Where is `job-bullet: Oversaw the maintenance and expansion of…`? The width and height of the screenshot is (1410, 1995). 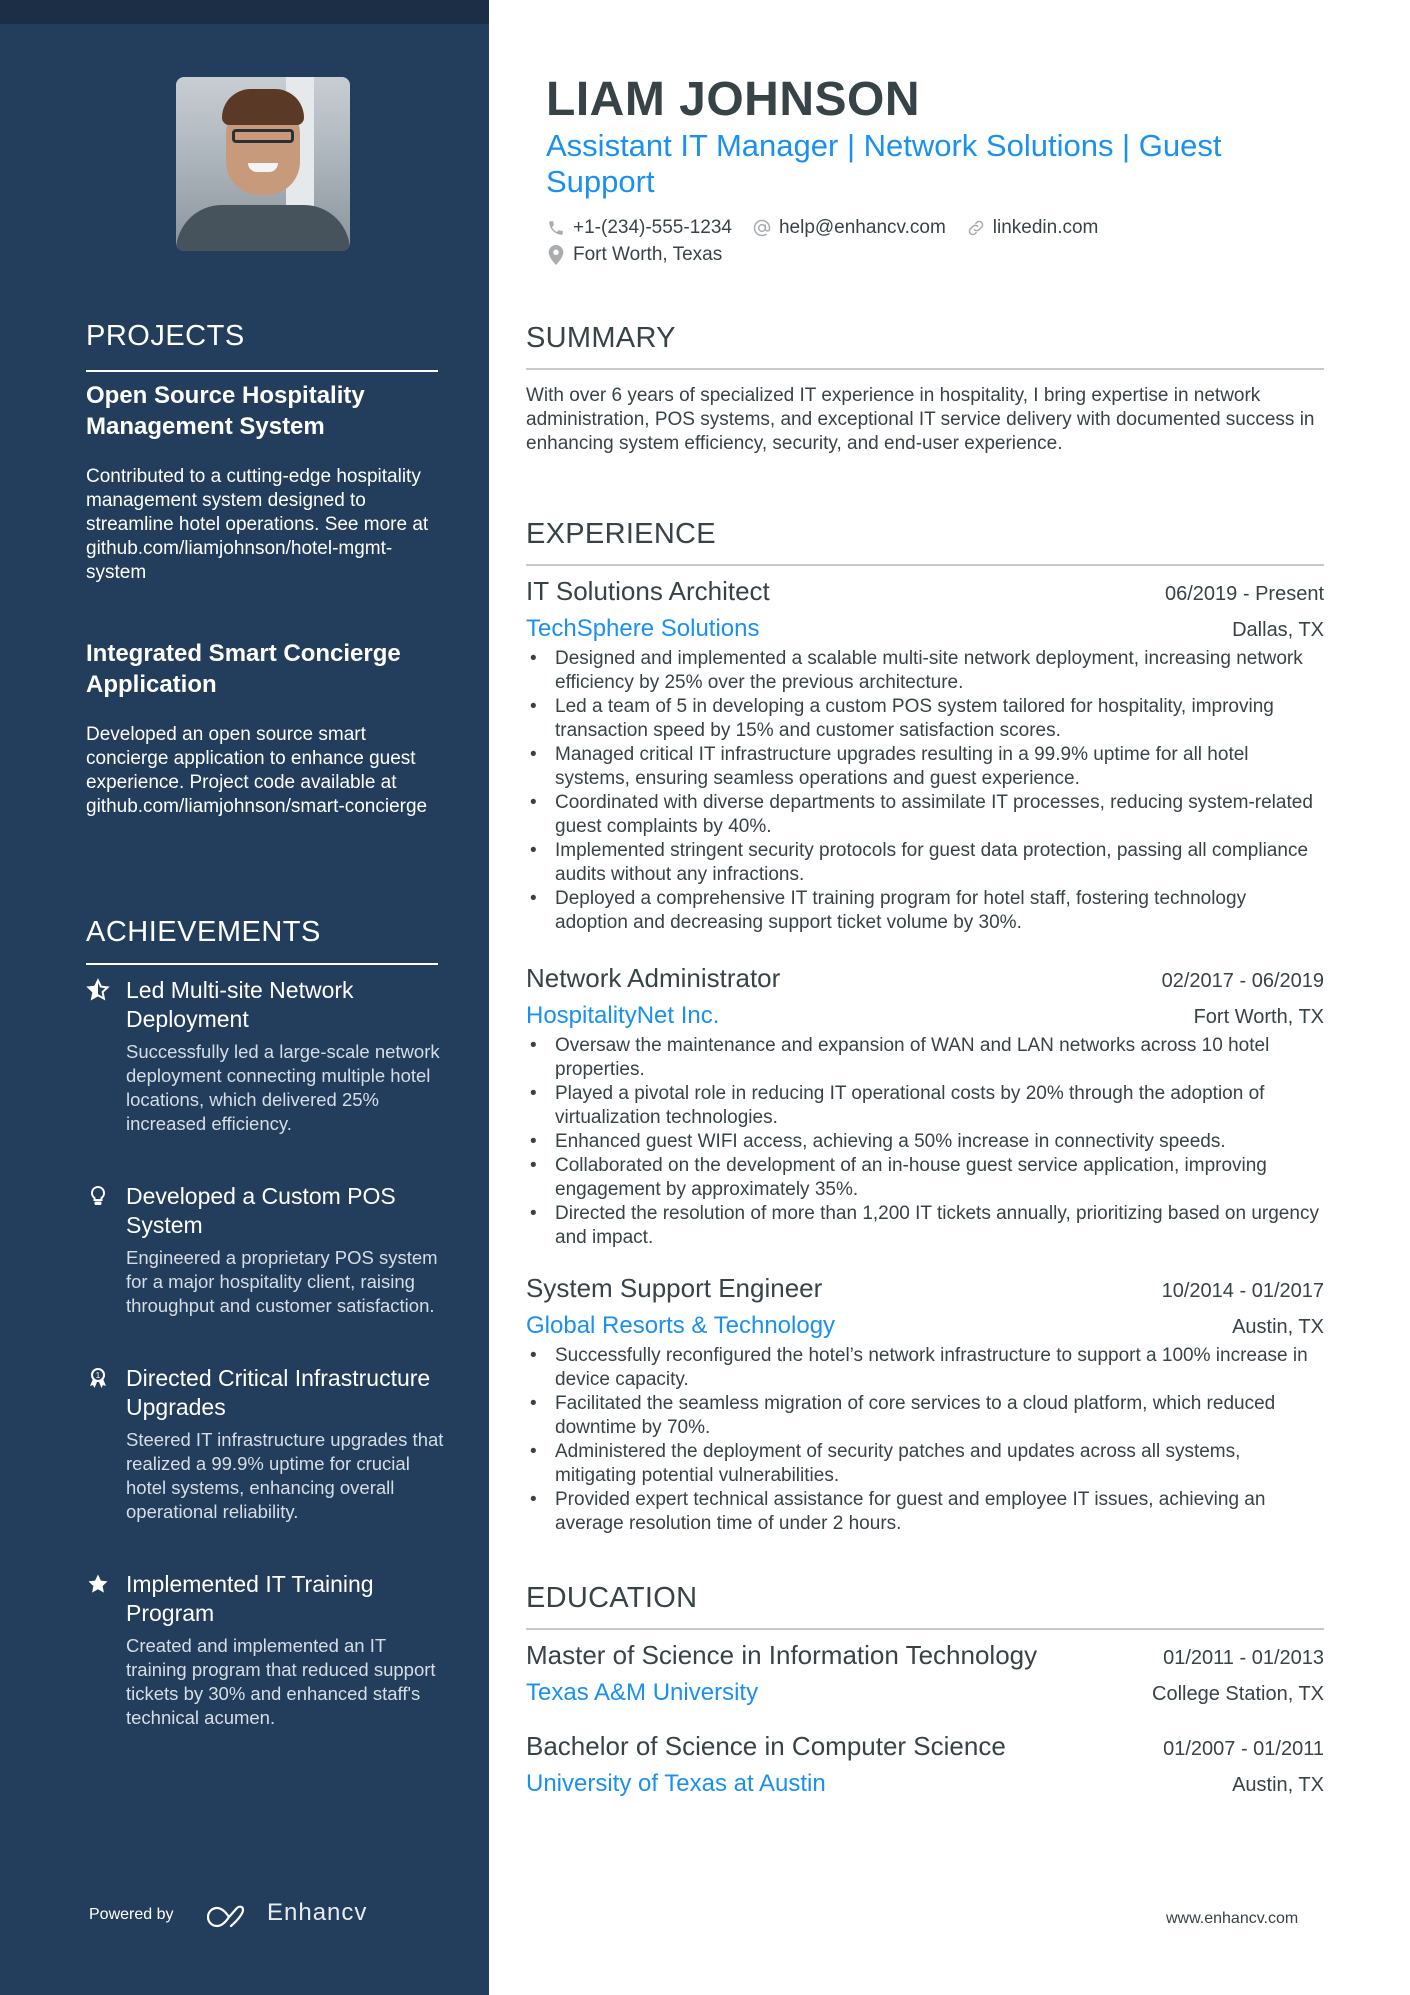 job-bullet: Oversaw the maintenance and expansion of… is located at coordinates (925, 1058).